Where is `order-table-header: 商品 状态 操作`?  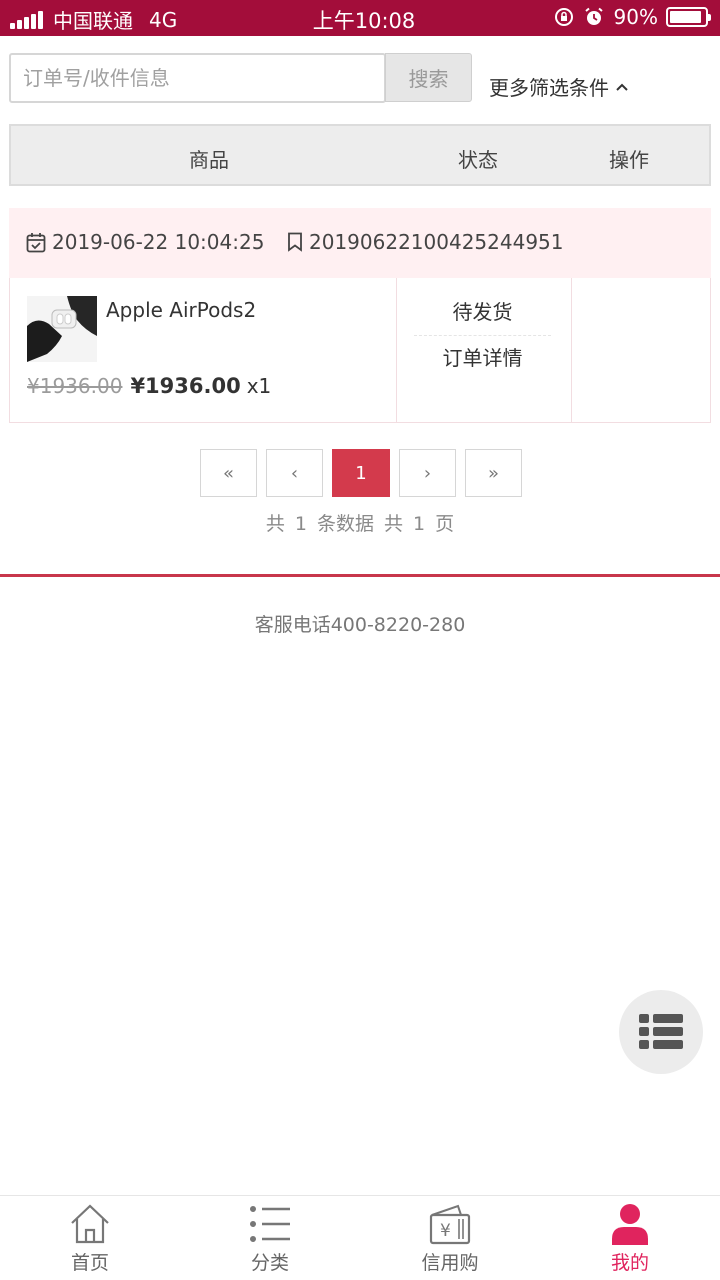 order-table-header: 商品 状态 操作 is located at coordinates (360, 155).